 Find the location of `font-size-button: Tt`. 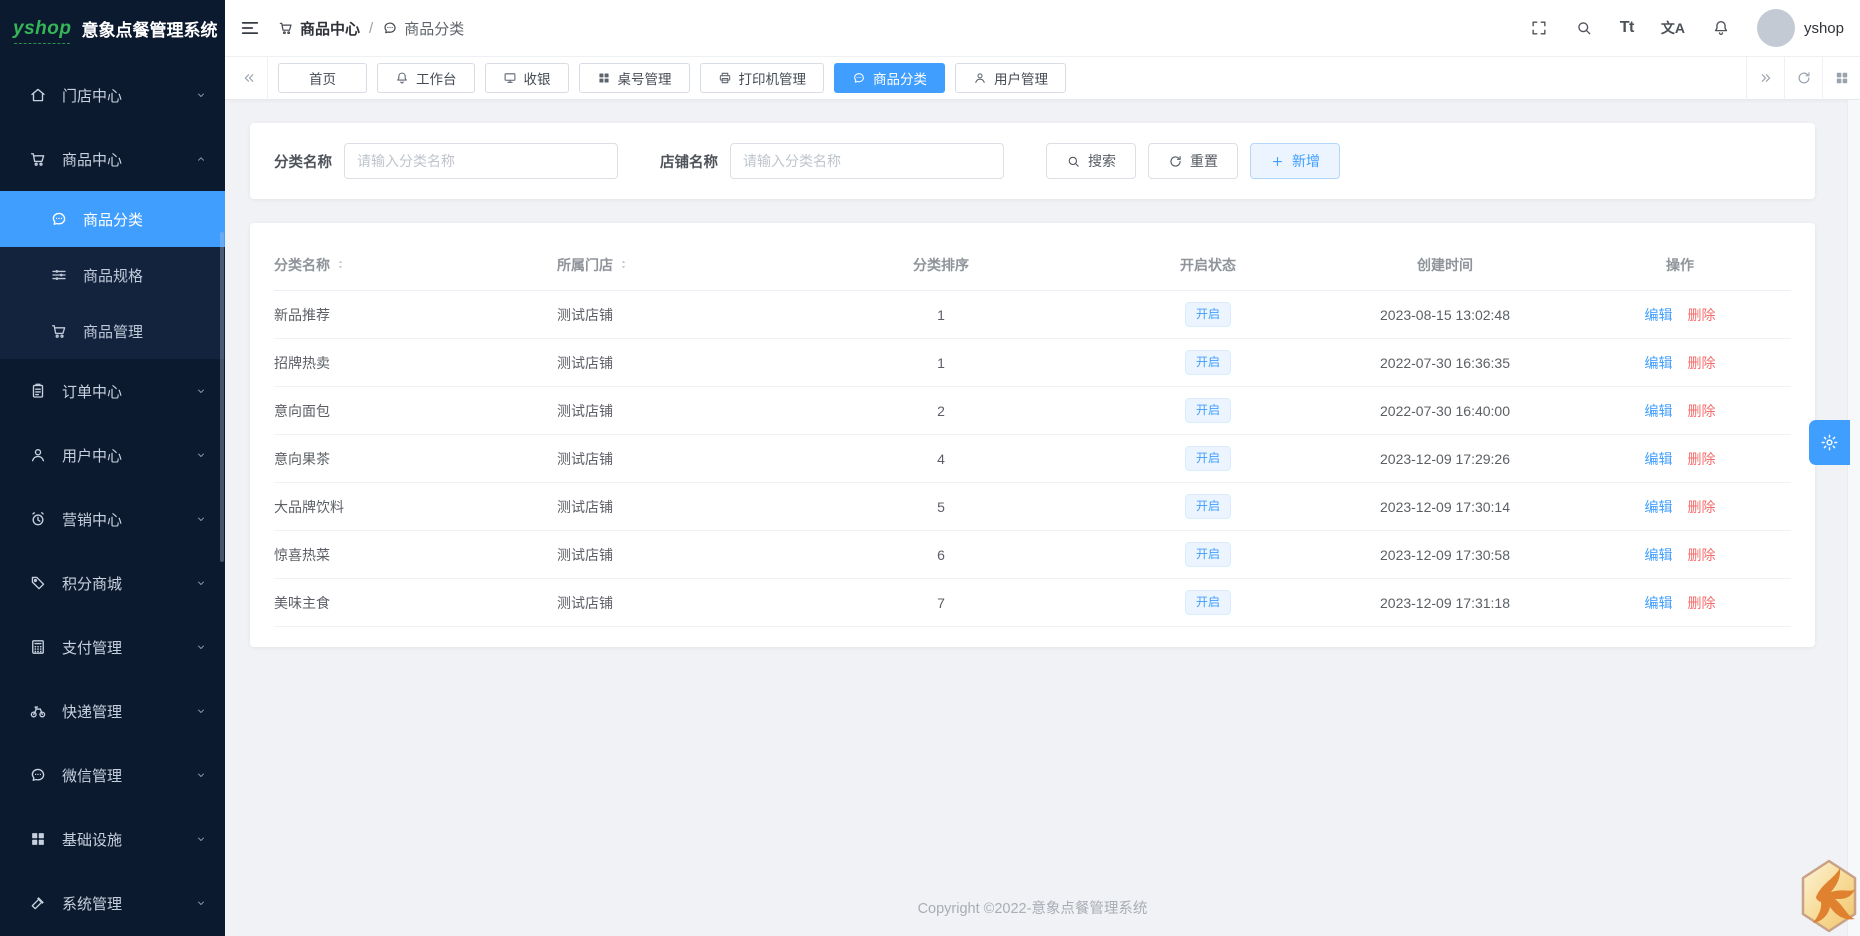

font-size-button: Tt is located at coordinates (1627, 28).